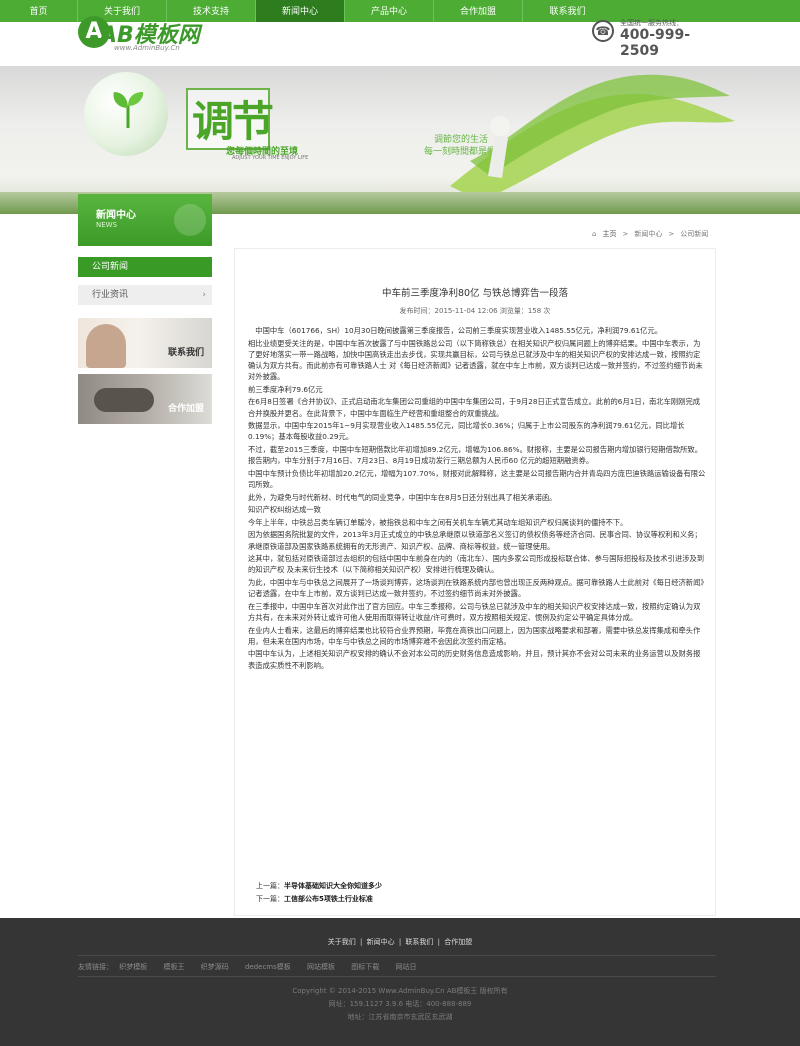 The height and width of the screenshot is (1046, 800). Describe the element at coordinates (204, 295) in the screenshot. I see `chevron-right-icon: ›` at that location.